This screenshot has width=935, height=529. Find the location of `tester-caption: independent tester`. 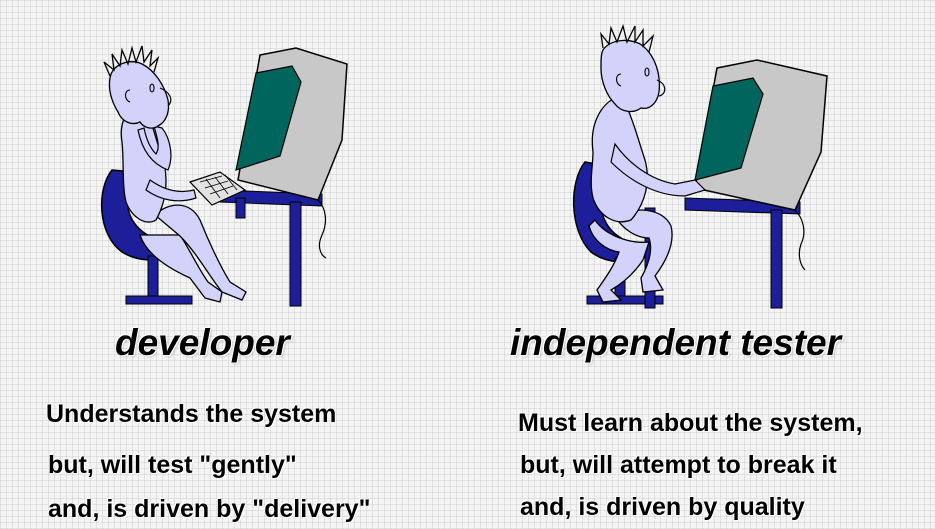

tester-caption: independent tester is located at coordinates (675, 342).